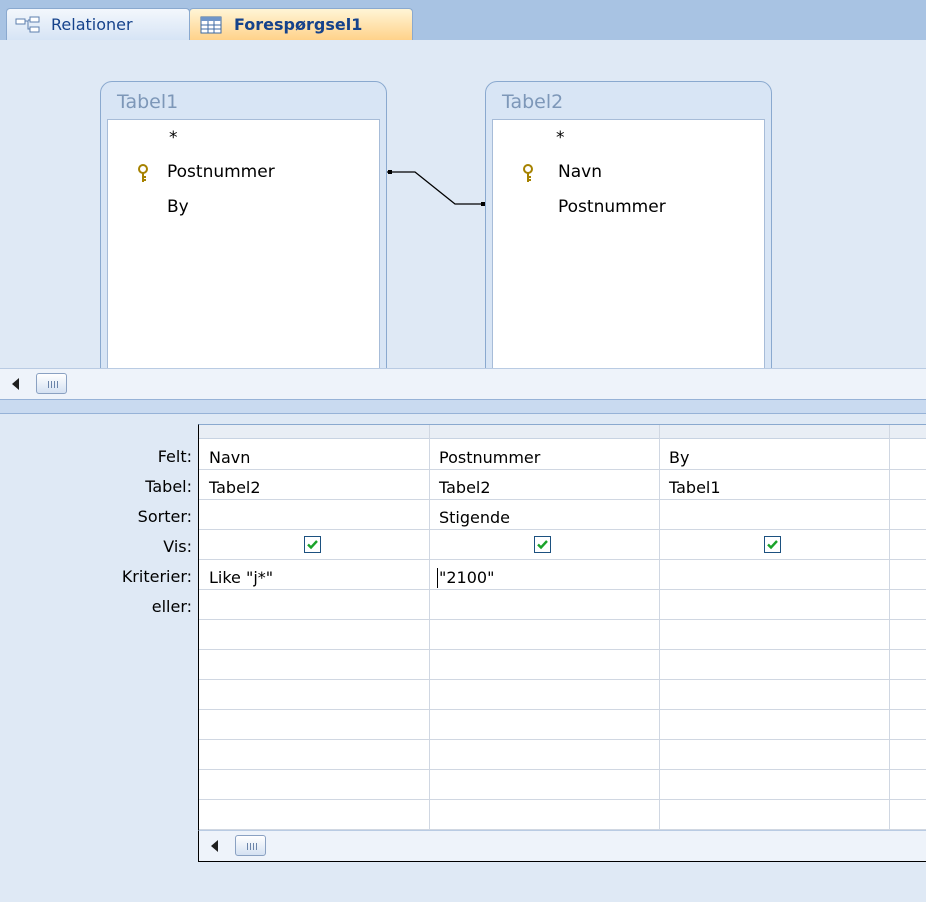 This screenshot has width=926, height=902. Describe the element at coordinates (27, 24) in the screenshot. I see `relationships-icon` at that location.